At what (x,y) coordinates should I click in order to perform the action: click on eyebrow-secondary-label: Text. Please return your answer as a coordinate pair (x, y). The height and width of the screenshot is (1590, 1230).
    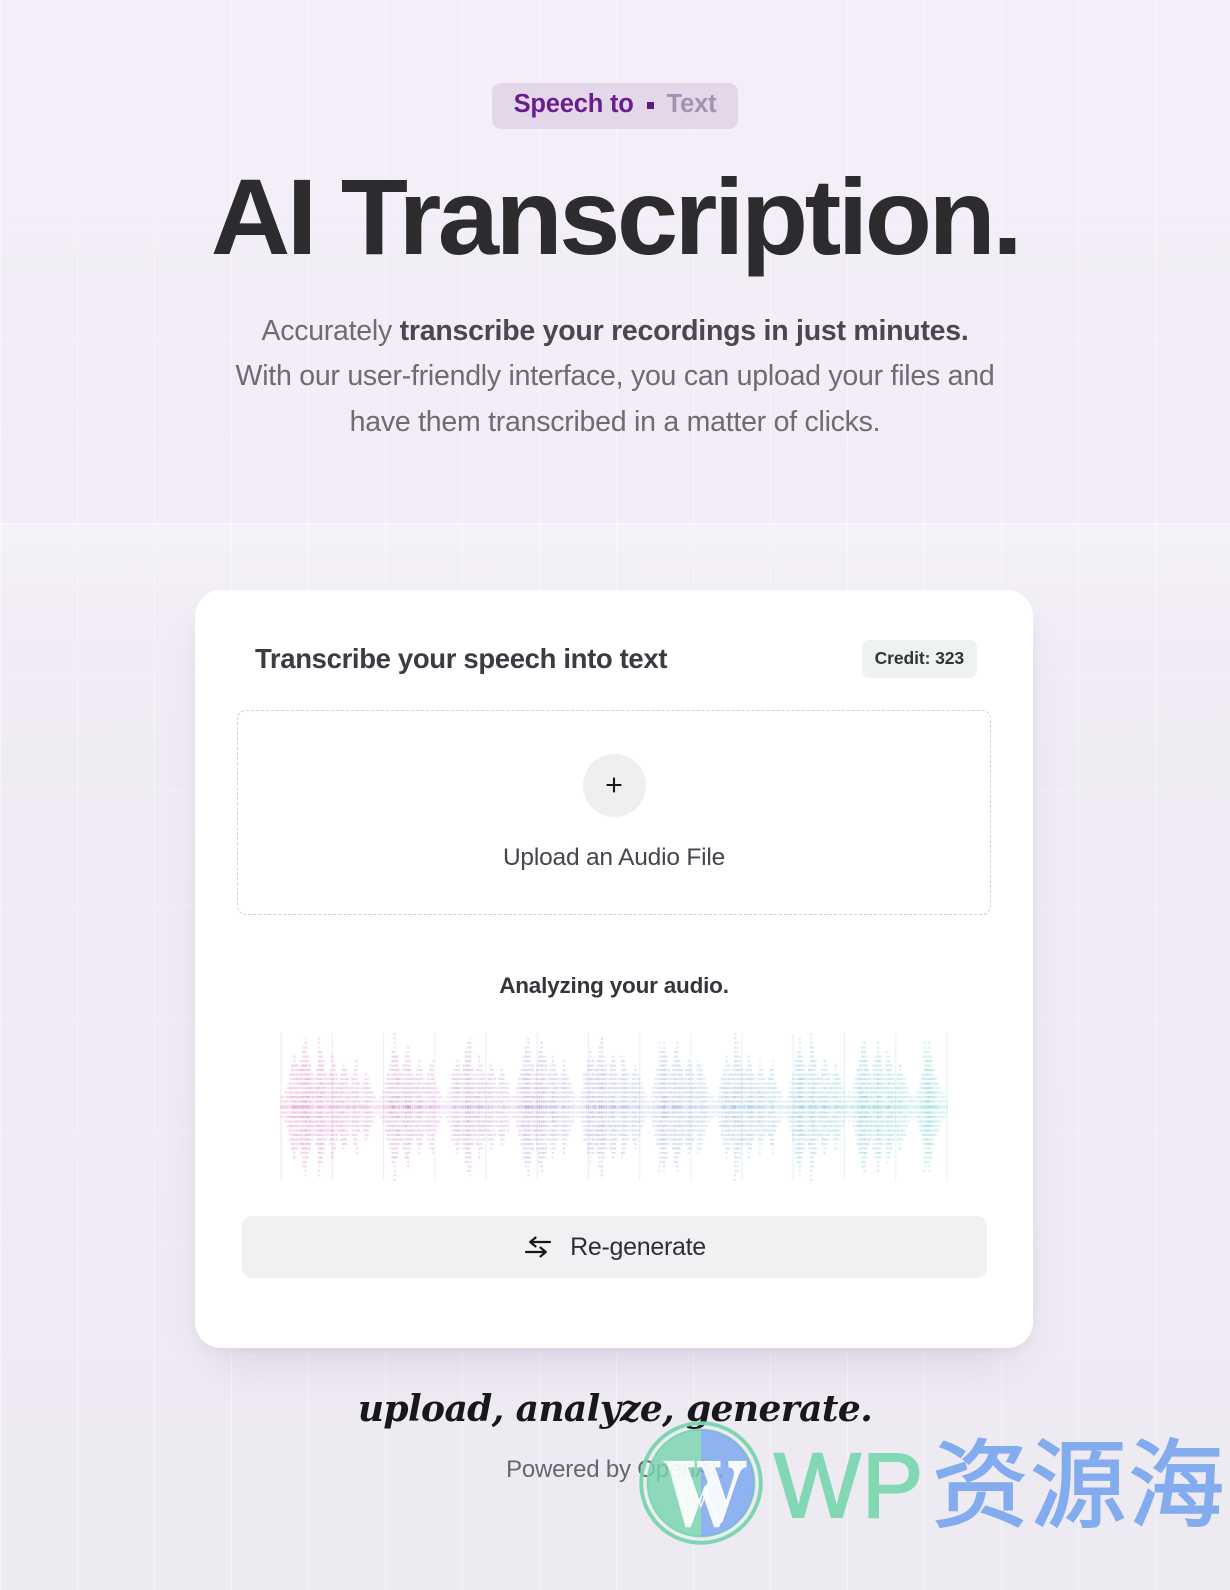
    Looking at the image, I should click on (691, 104).